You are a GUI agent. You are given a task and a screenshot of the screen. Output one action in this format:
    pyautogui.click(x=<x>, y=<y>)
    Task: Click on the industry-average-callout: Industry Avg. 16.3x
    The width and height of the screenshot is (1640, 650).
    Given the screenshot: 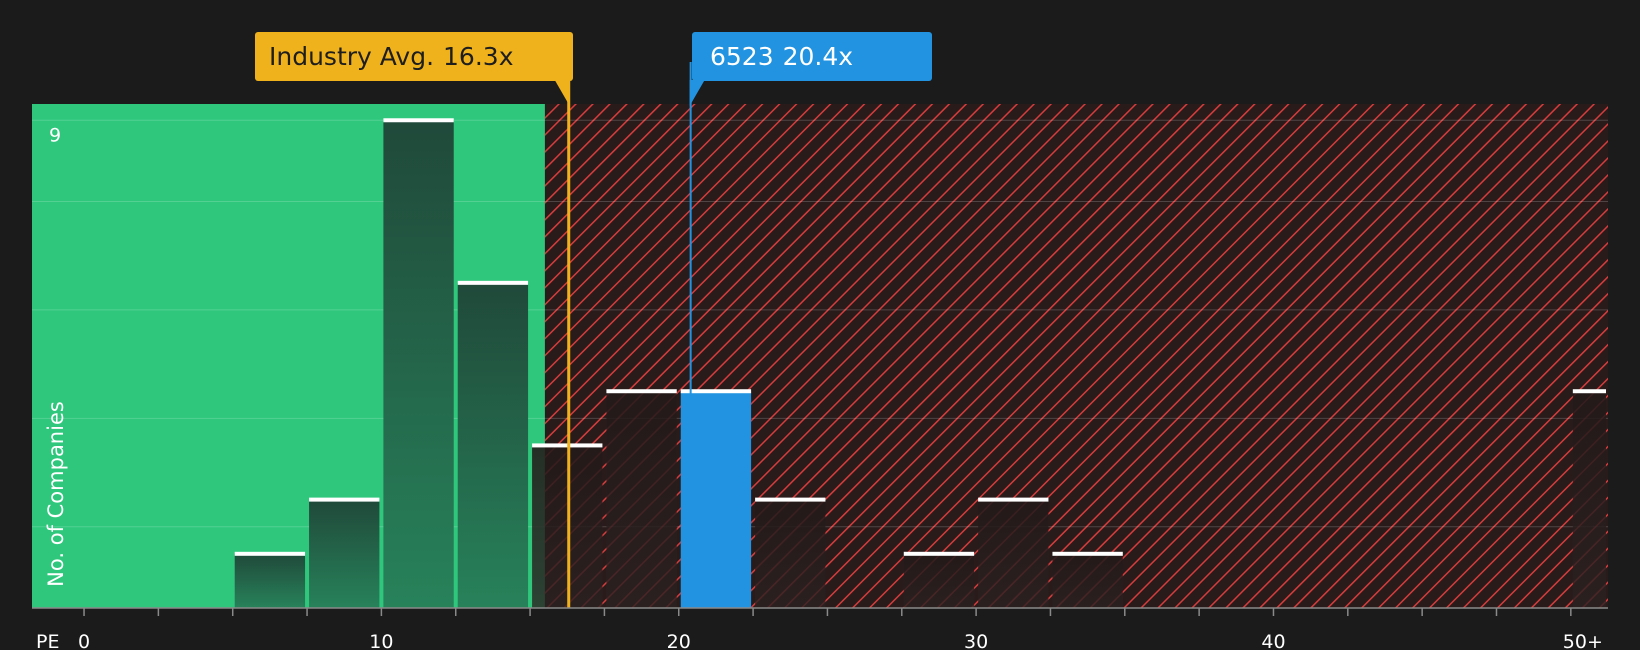 What is the action you would take?
    pyautogui.click(x=414, y=56)
    